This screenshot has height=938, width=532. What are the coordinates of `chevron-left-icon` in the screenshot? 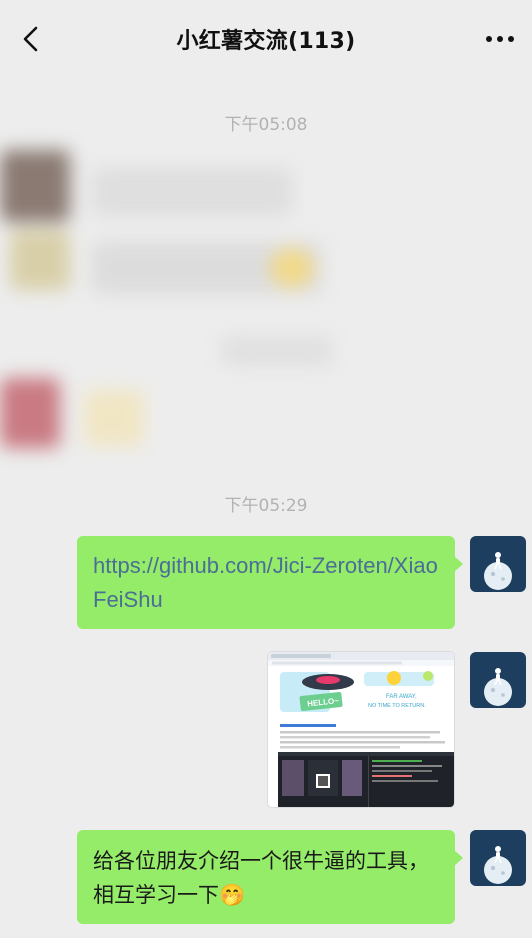 It's located at (30, 39).